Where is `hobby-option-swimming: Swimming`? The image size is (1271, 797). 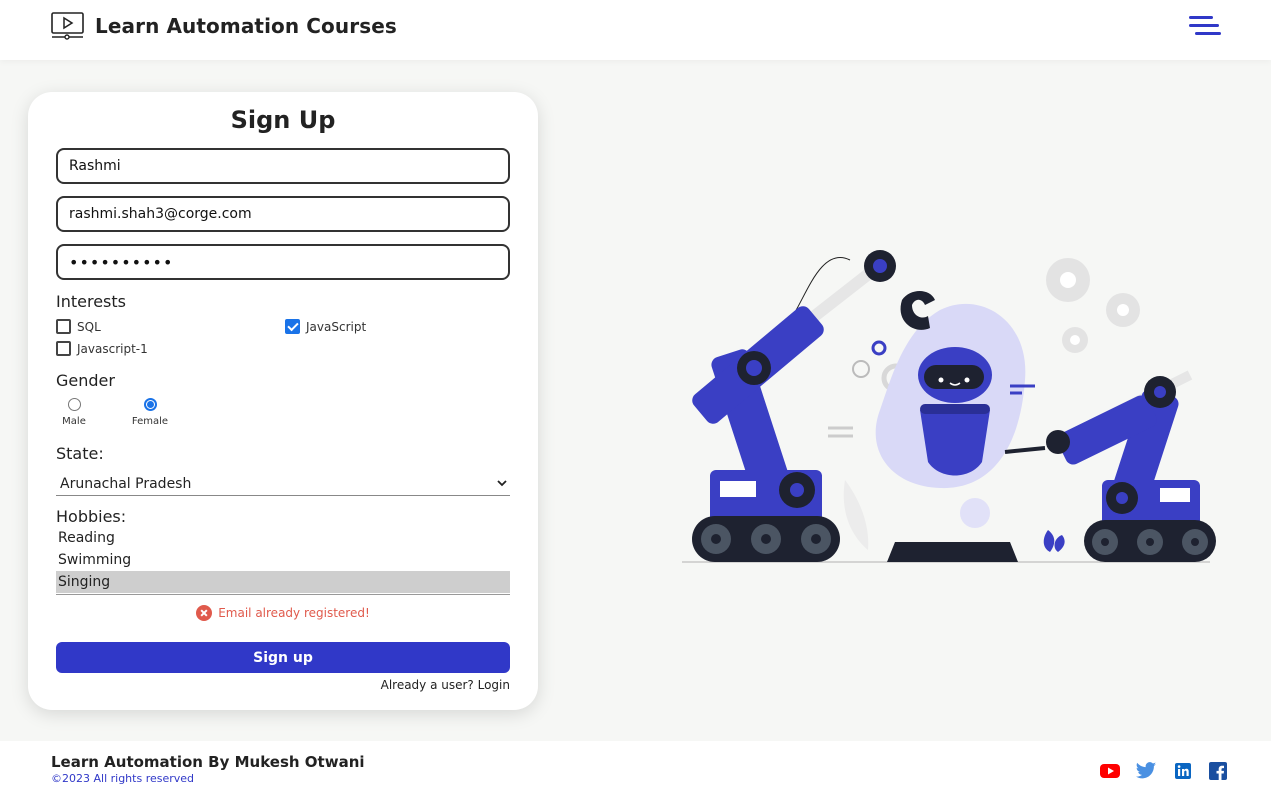
hobby-option-swimming: Swimming is located at coordinates (283, 560).